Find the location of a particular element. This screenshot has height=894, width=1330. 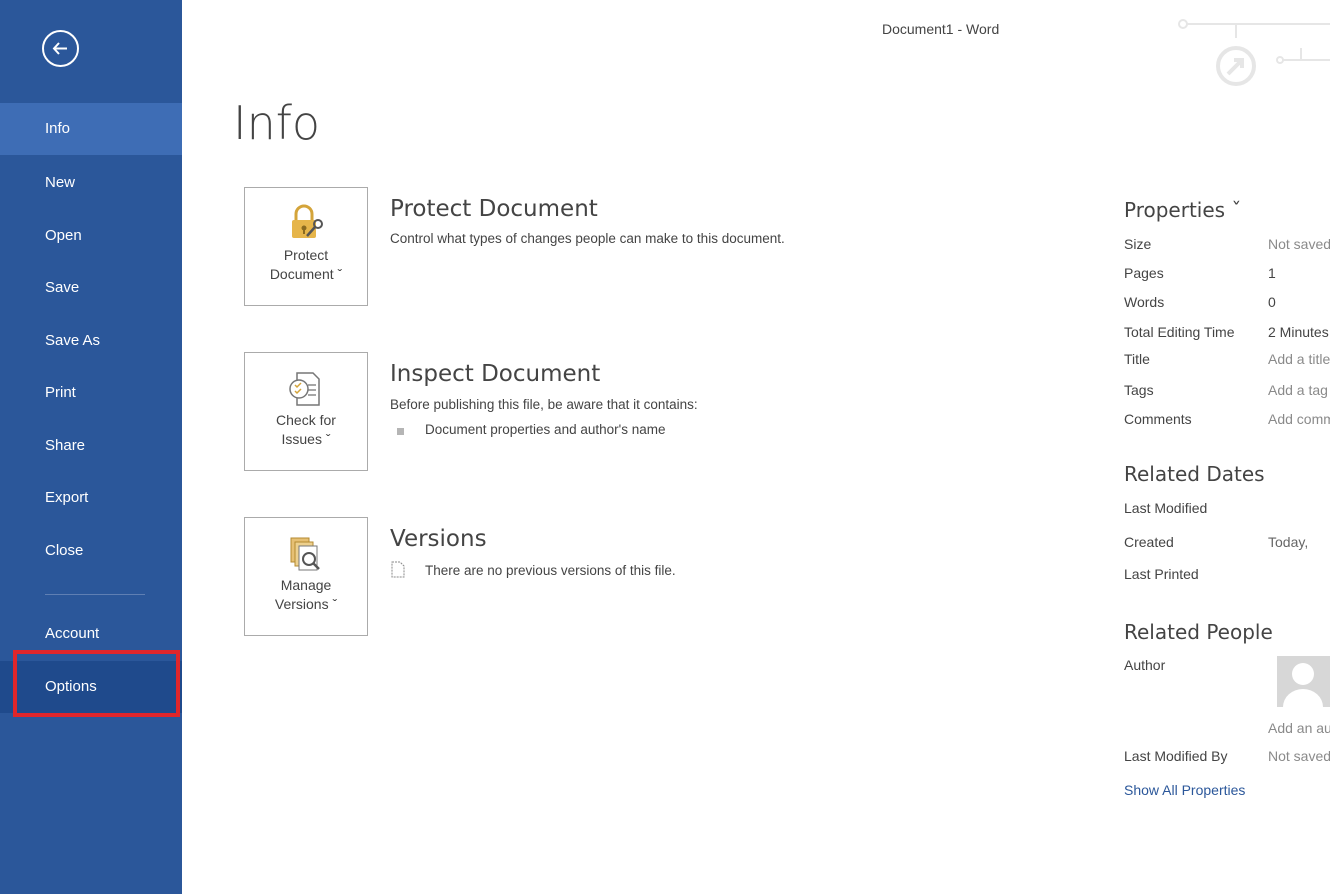

date-value-created: Today, is located at coordinates (1288, 542).